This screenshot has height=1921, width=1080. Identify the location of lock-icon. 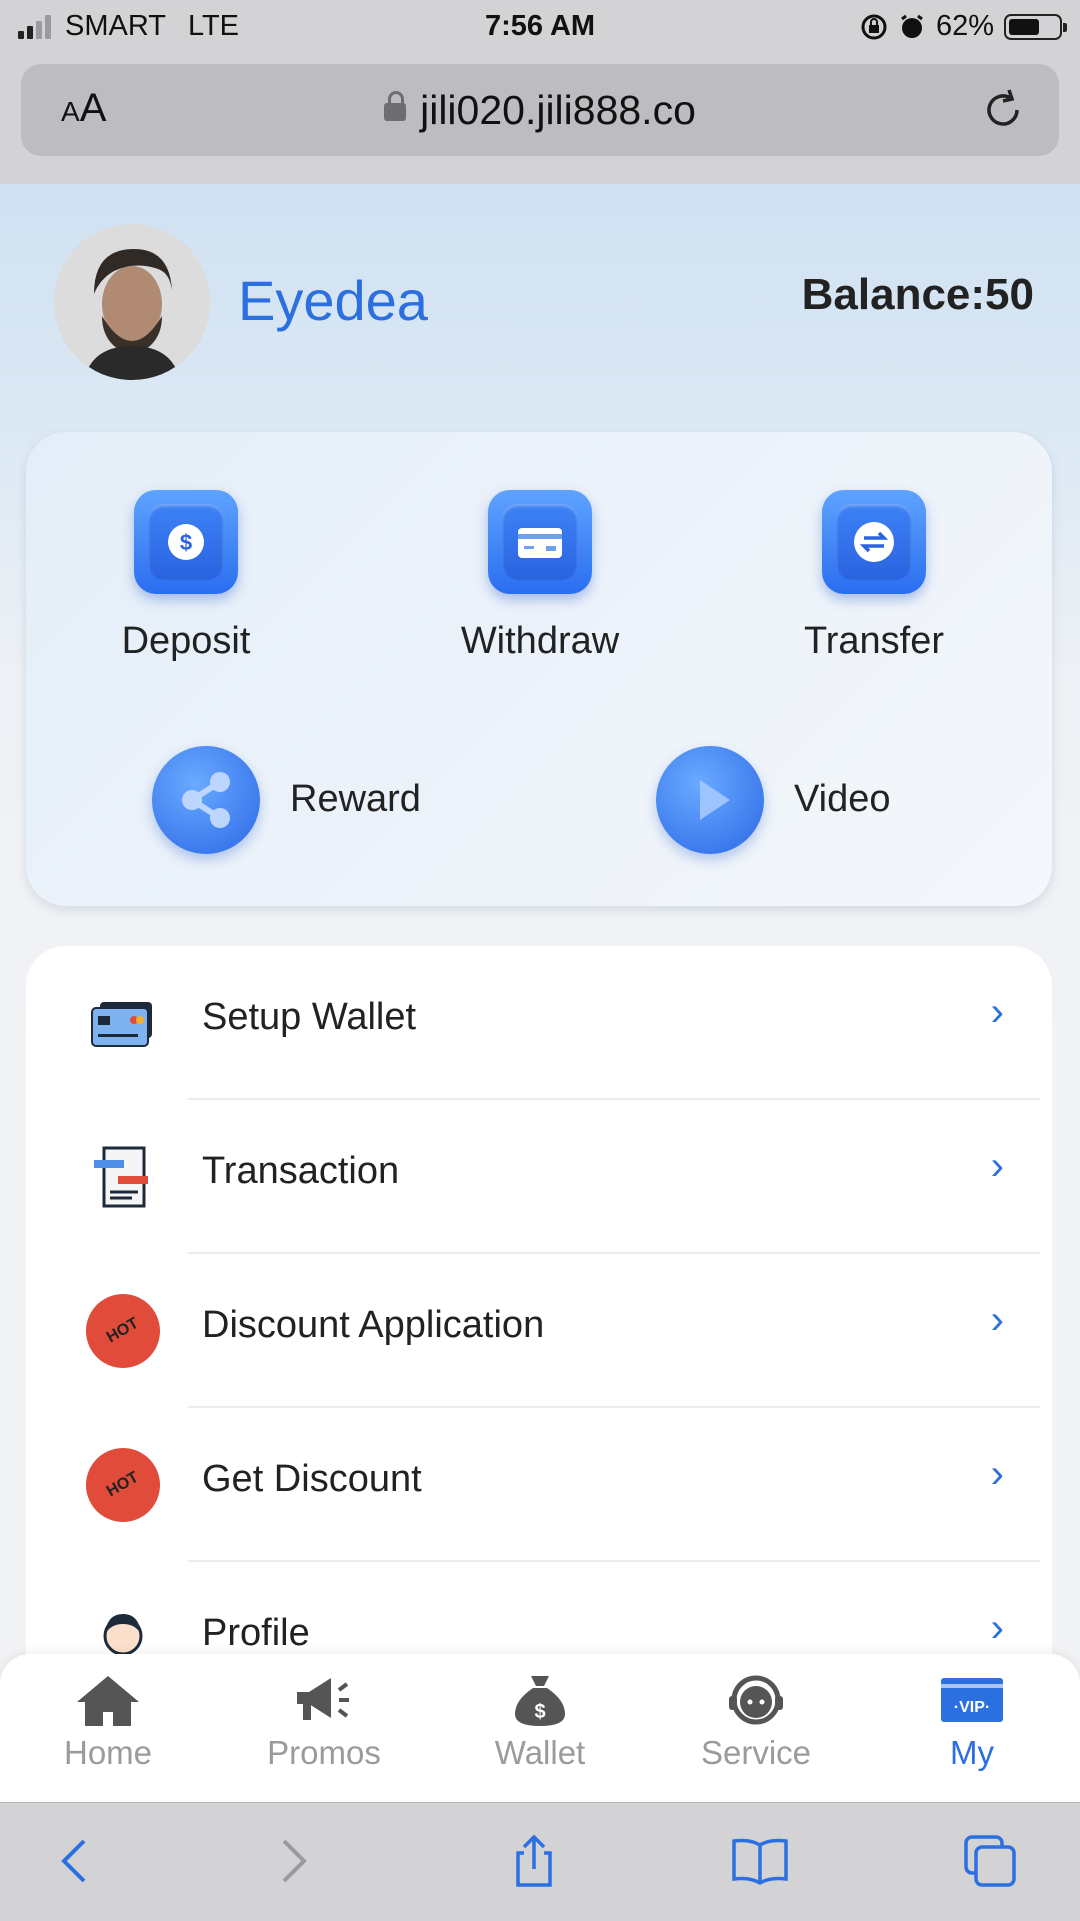
(395, 106).